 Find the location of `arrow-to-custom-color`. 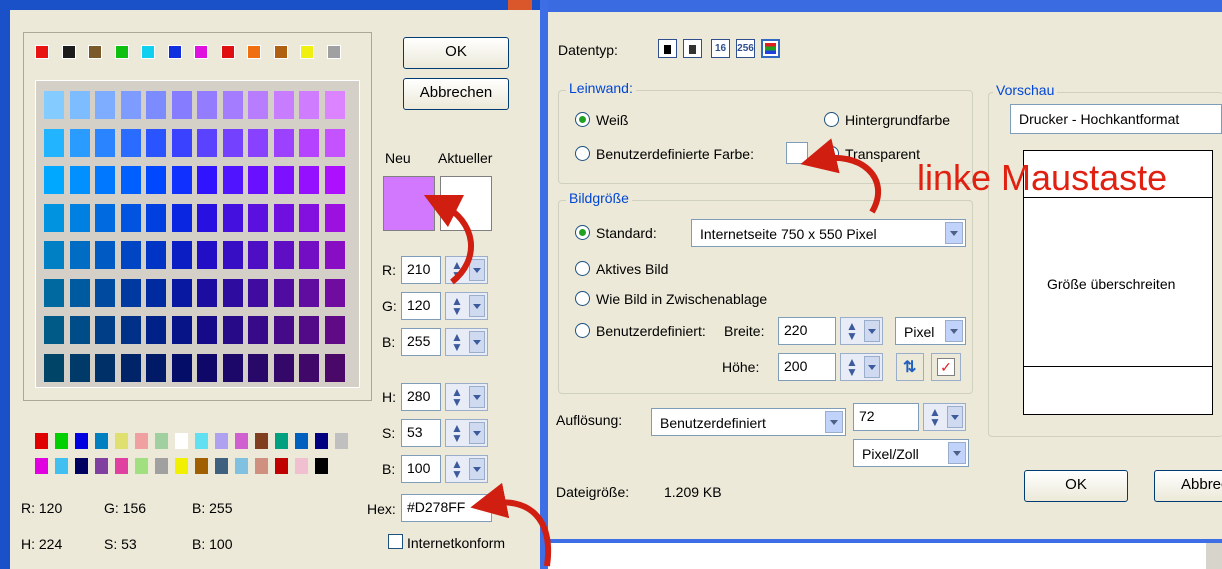

arrow-to-custom-color is located at coordinates (840, 176).